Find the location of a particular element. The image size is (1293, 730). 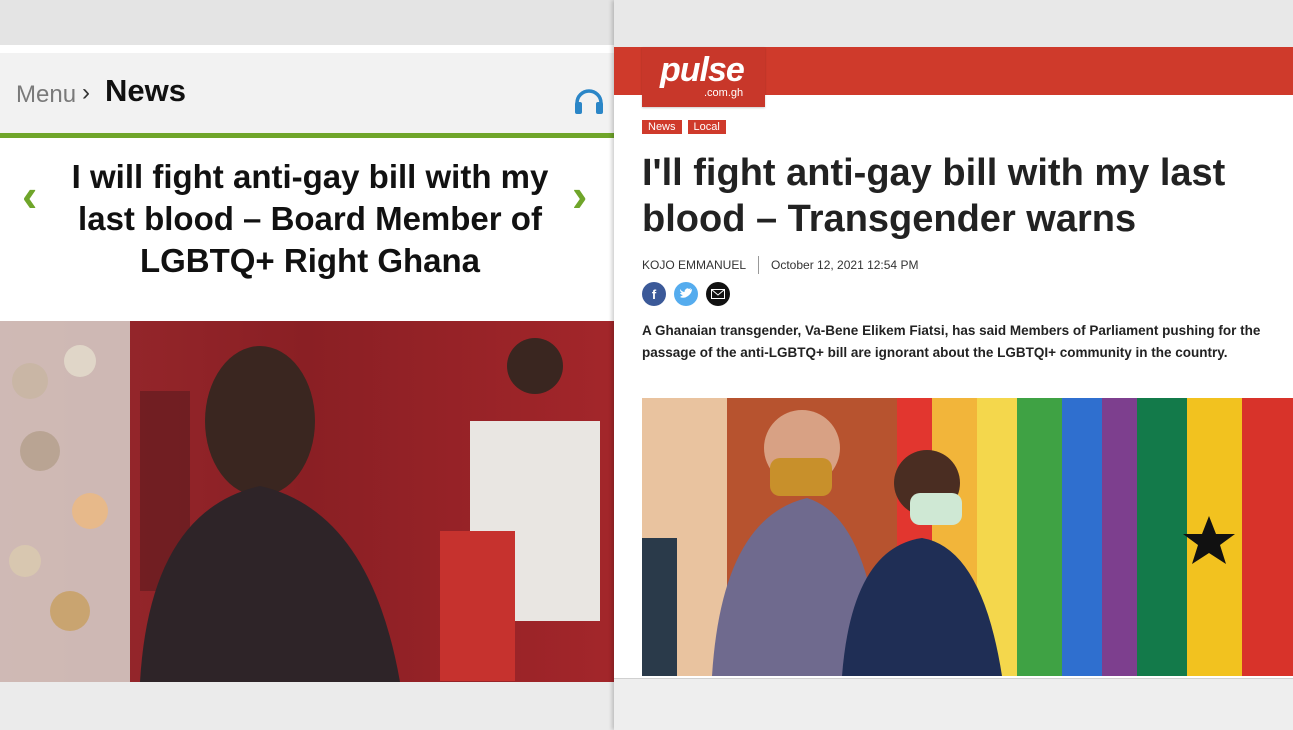

headphones-icon is located at coordinates (589, 100).